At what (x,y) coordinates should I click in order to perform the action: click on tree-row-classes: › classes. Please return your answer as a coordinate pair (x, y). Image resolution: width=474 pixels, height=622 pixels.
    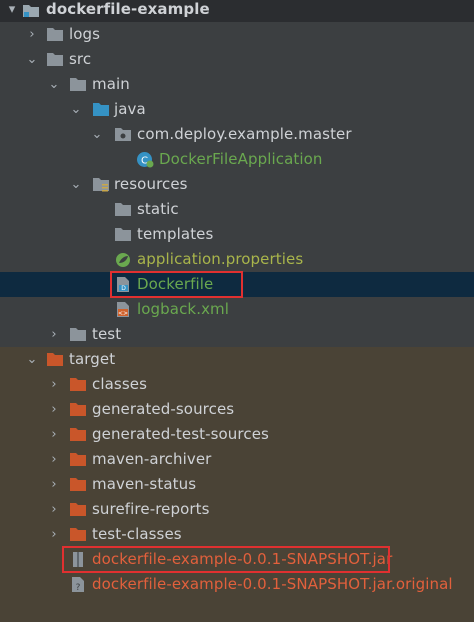
    Looking at the image, I should click on (237, 384).